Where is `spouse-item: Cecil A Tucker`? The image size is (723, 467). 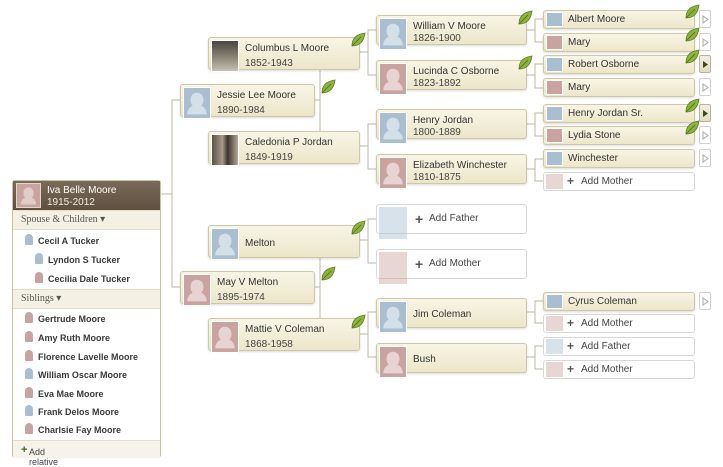
spouse-item: Cecil A Tucker is located at coordinates (62, 240).